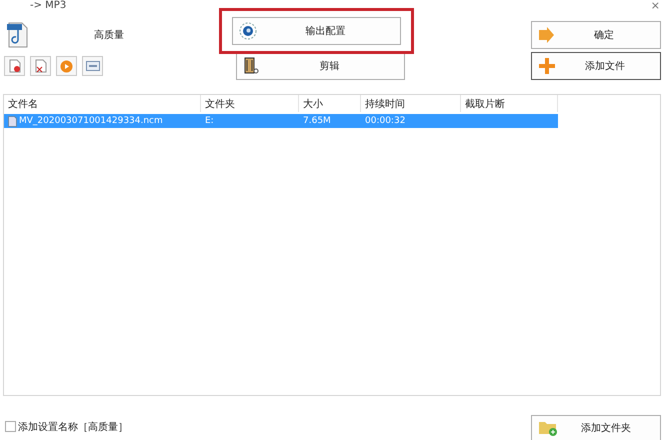 This screenshot has width=664, height=440. Describe the element at coordinates (73, 427) in the screenshot. I see `checkbox-label: 添加设置名称［高质量］` at that location.